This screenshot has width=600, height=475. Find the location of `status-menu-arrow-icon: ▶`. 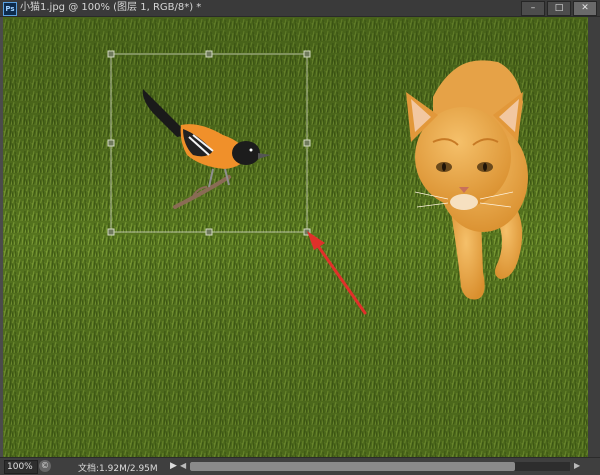

status-menu-arrow-icon: ▶ is located at coordinates (173, 466).